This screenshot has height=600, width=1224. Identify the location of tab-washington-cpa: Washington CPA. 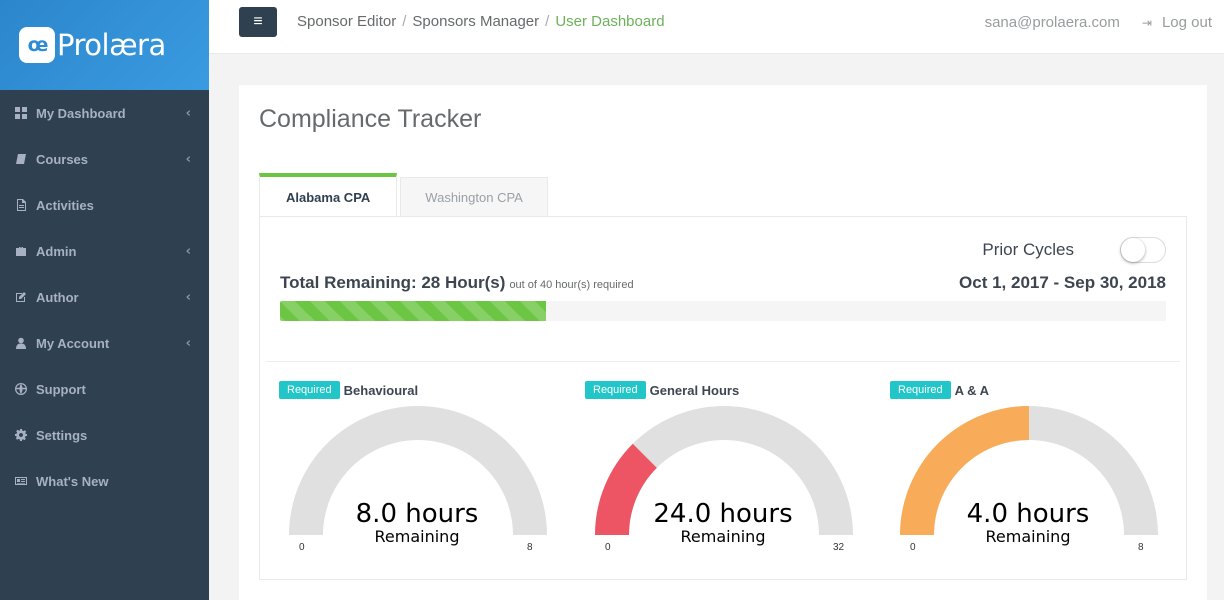
(474, 197).